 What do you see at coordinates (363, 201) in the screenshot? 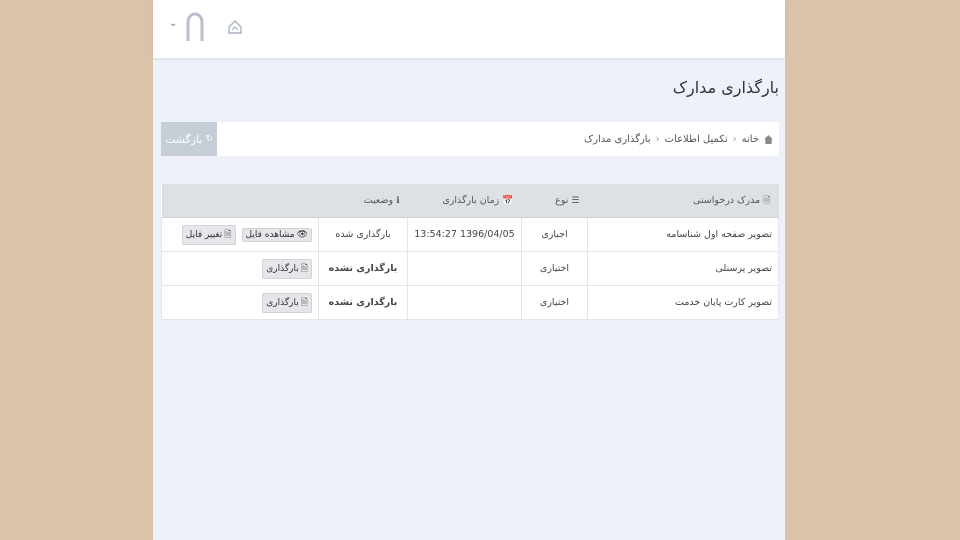
I see `header-status: ℹ وضعیت` at bounding box center [363, 201].